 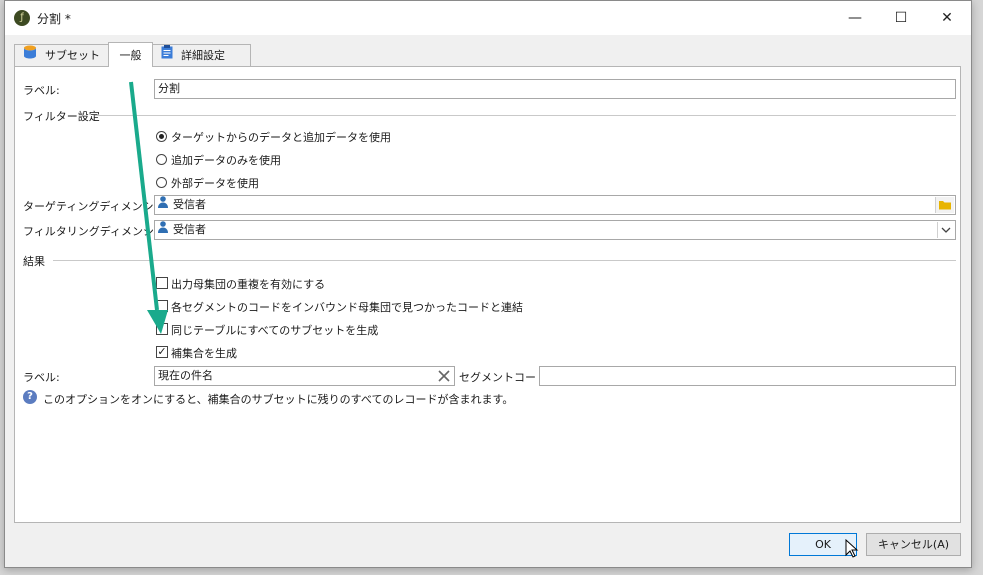 I want to click on tab-advanced-label: 詳細設定, so click(x=203, y=55).